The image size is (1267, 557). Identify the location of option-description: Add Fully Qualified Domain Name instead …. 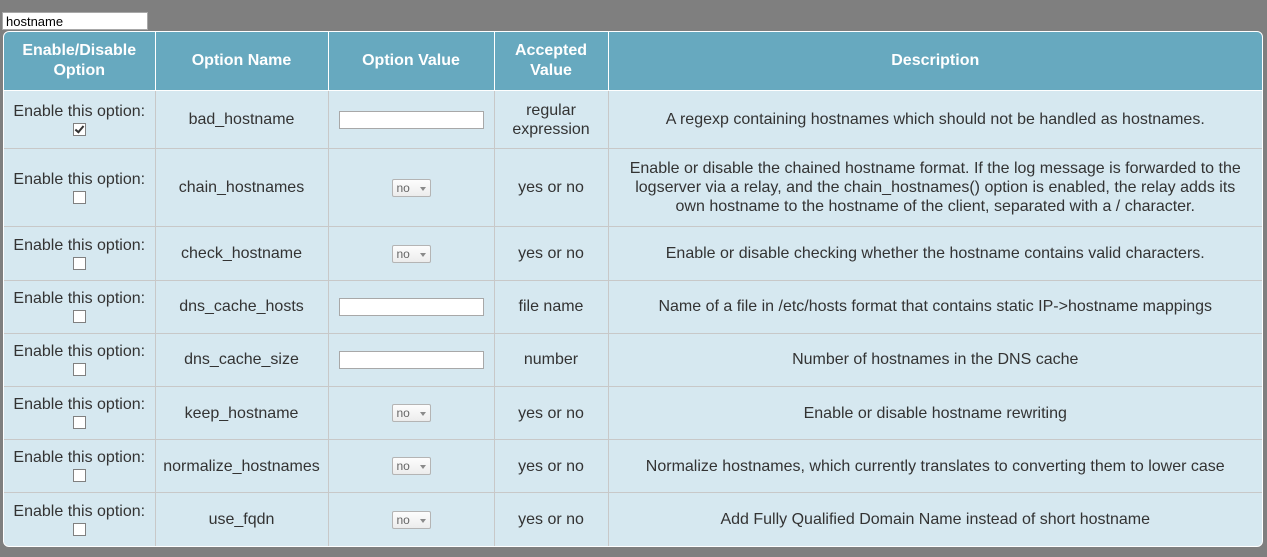
(935, 519).